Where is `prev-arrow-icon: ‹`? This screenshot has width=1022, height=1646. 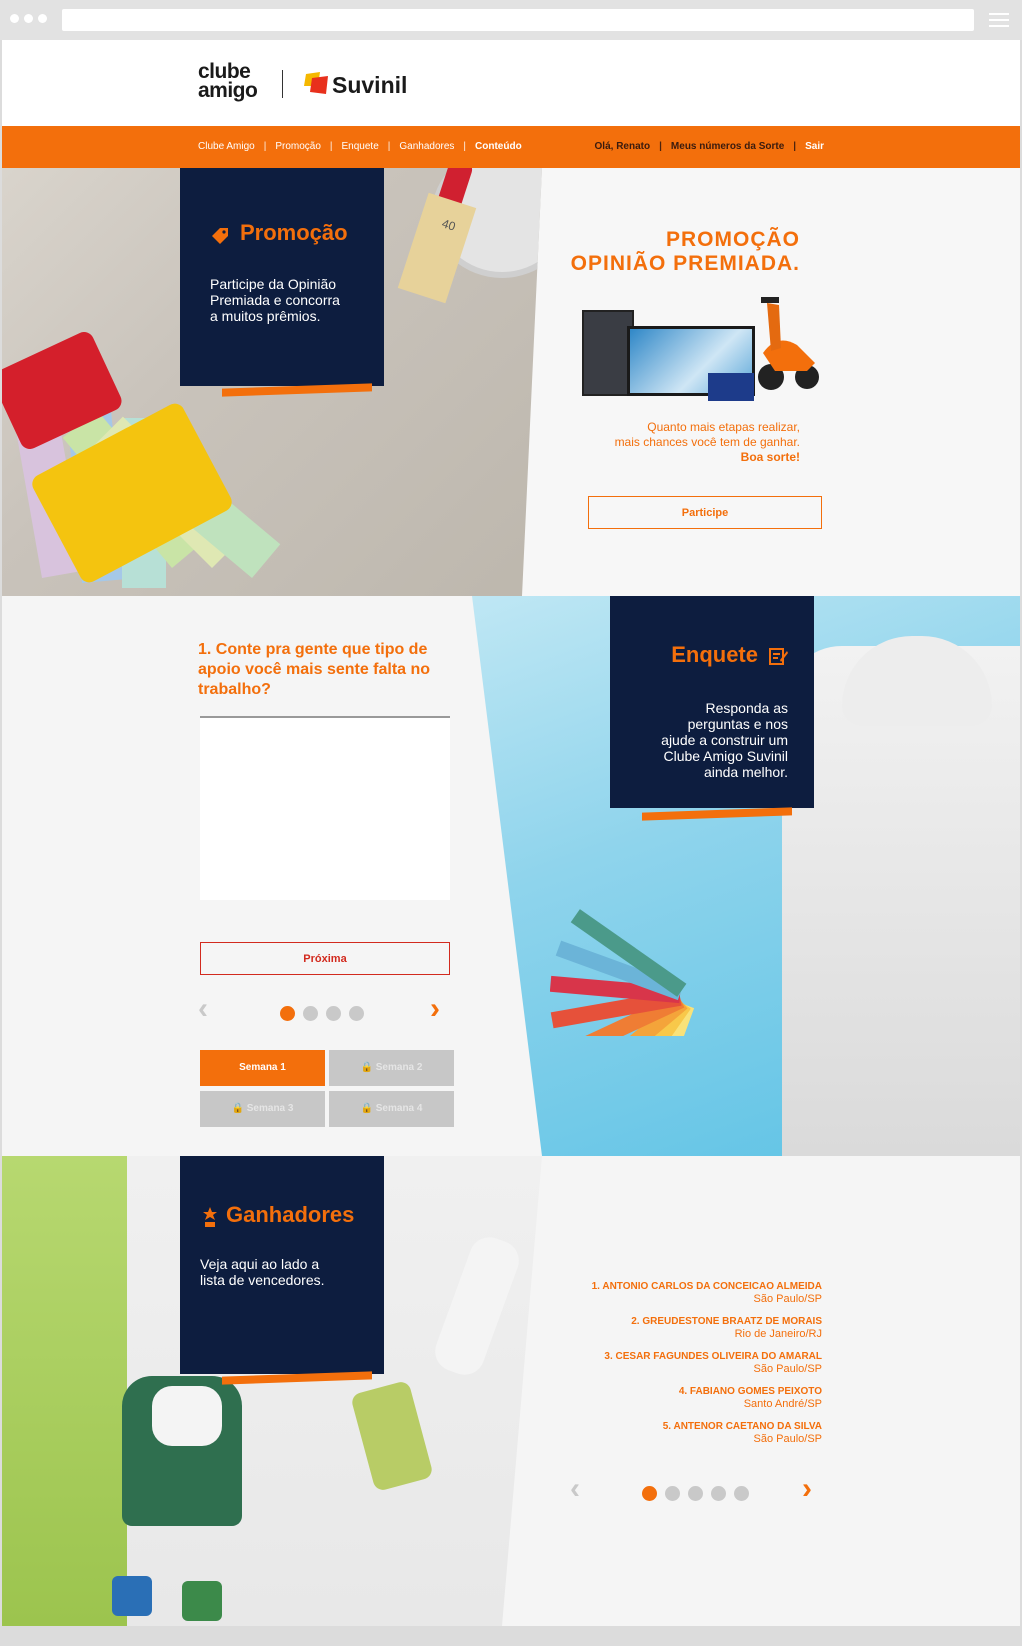 prev-arrow-icon: ‹ is located at coordinates (203, 1009).